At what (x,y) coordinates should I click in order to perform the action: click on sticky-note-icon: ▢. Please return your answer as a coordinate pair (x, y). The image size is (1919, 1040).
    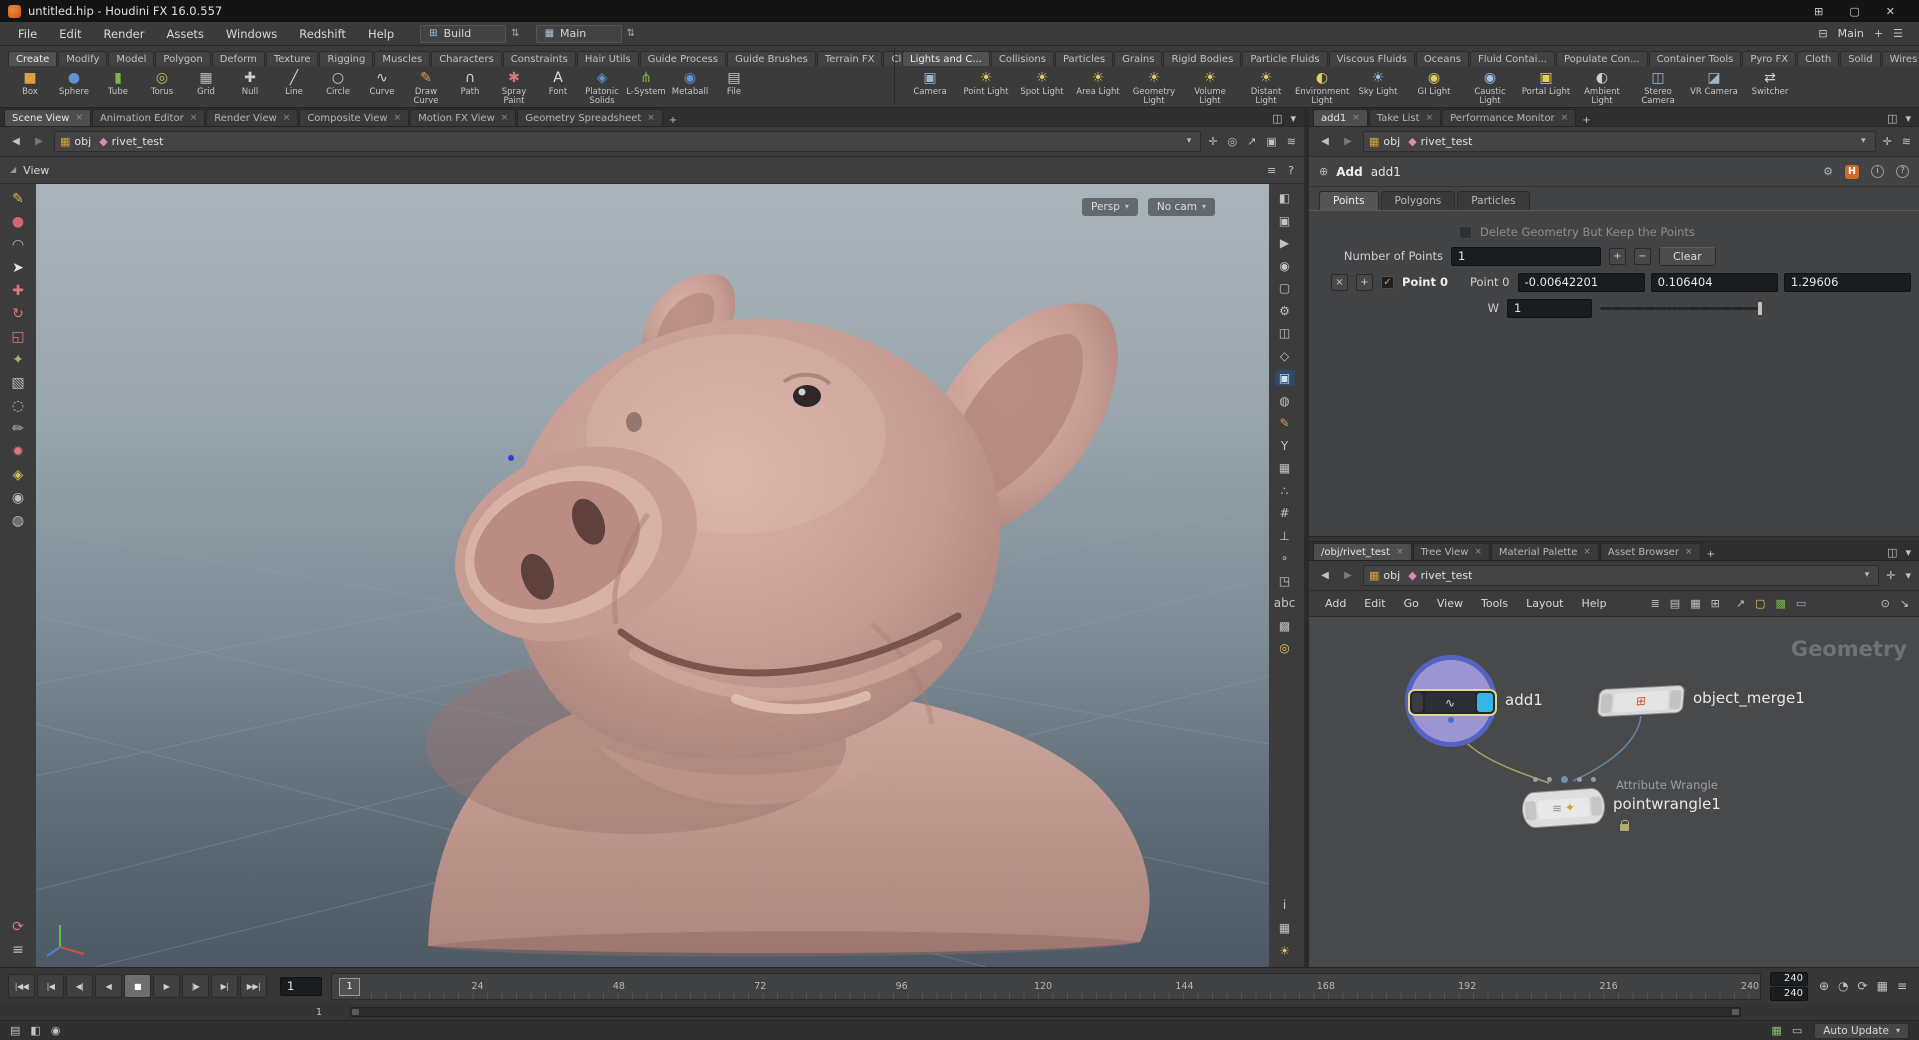
    Looking at the image, I should click on (1760, 603).